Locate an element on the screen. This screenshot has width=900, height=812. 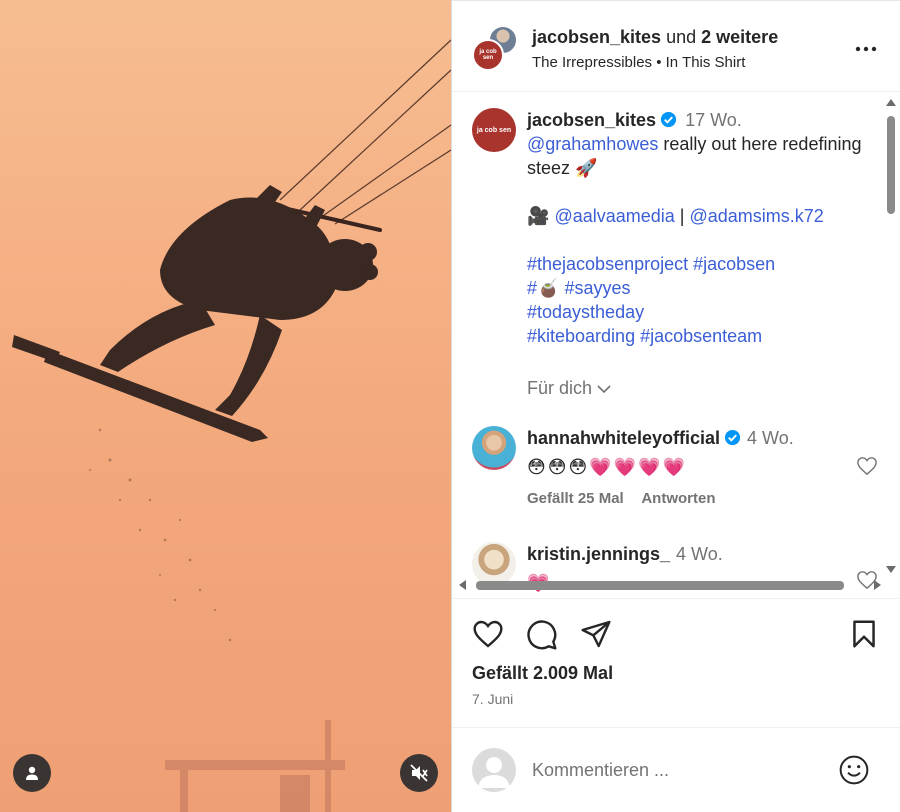
for-you-toggle: Für dich is located at coordinates (569, 388).